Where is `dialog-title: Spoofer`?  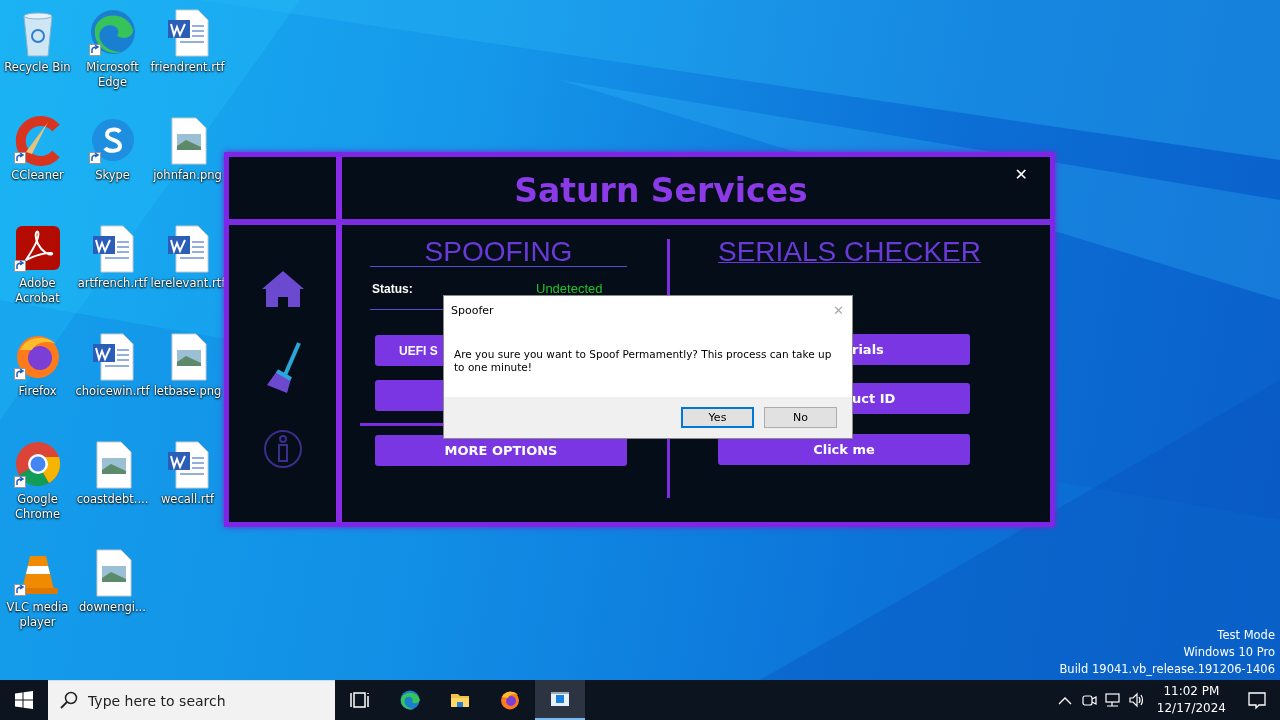
dialog-title: Spoofer is located at coordinates (472, 310).